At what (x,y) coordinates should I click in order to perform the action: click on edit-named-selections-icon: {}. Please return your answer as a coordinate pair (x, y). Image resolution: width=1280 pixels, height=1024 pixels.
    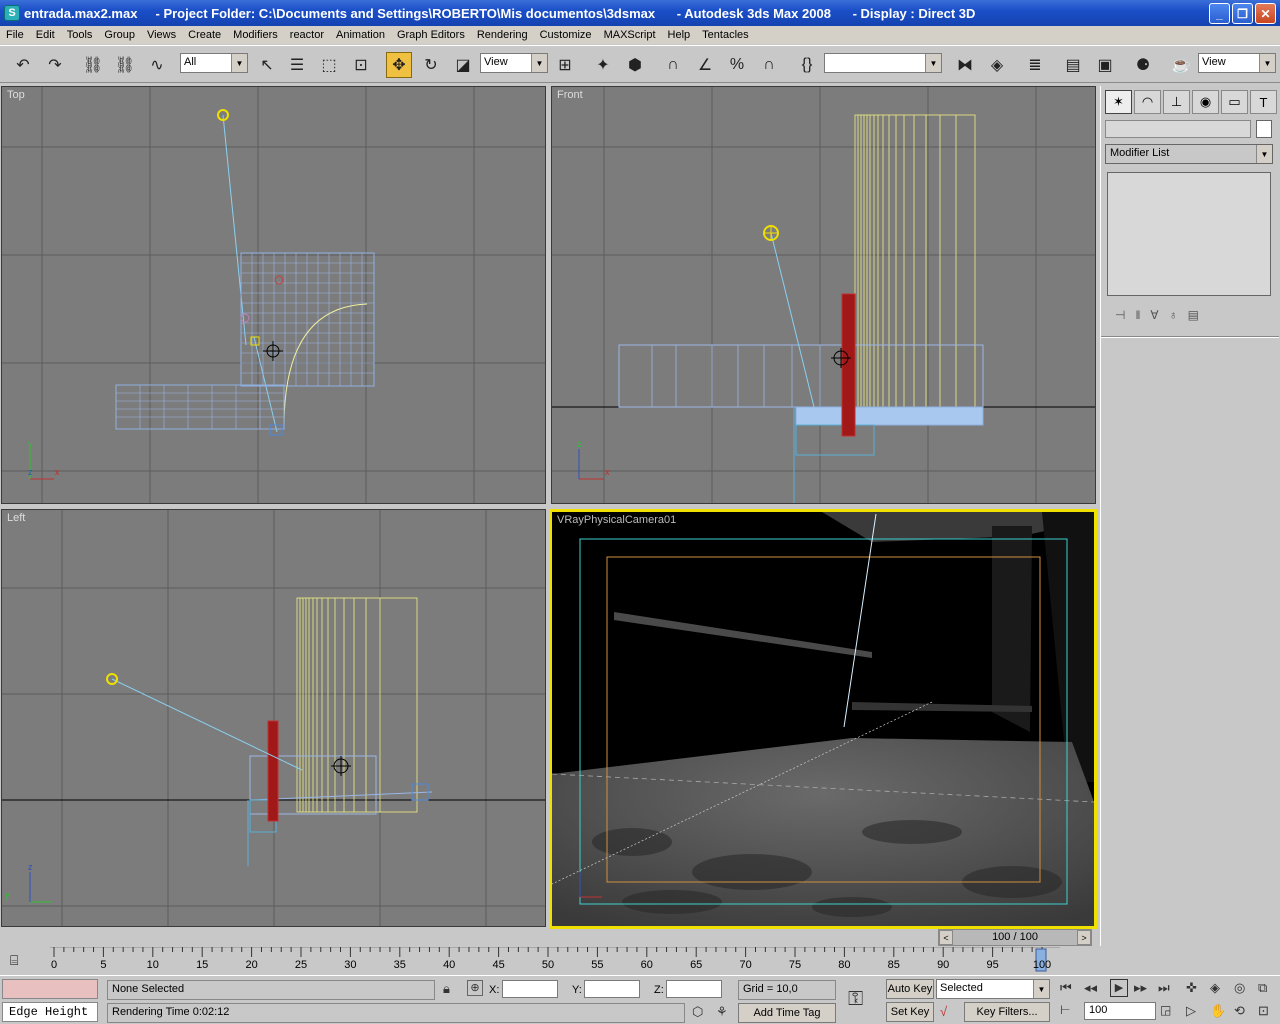
    Looking at the image, I should click on (807, 65).